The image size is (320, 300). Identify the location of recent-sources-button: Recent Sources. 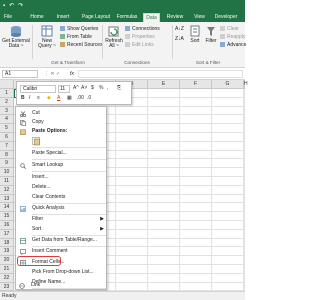
(81, 45).